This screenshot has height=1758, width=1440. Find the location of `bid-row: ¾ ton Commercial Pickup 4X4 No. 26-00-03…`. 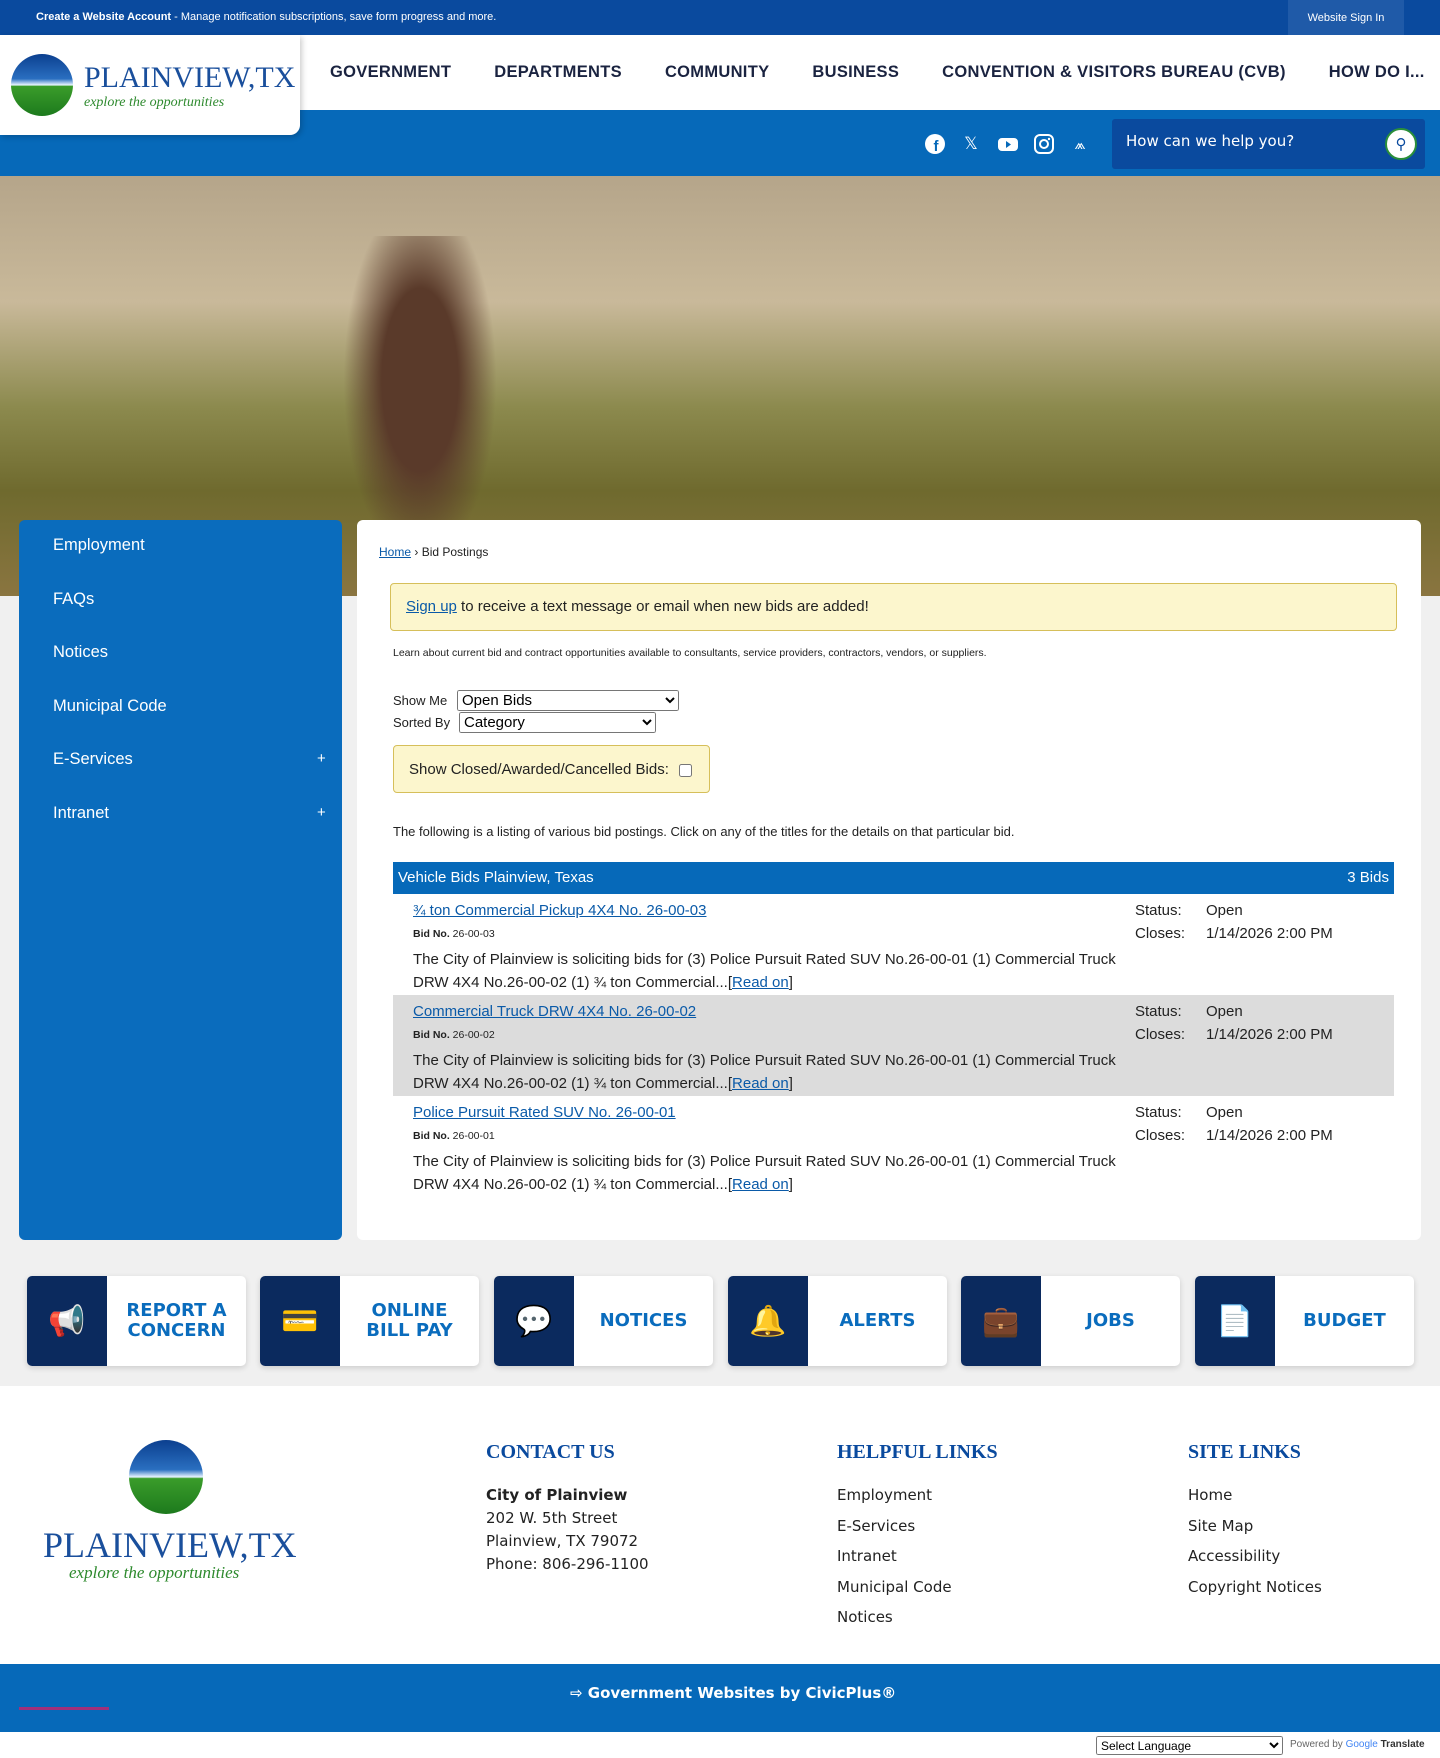

bid-row: ¾ ton Commercial Pickup 4X4 No. 26-00-03… is located at coordinates (893, 944).